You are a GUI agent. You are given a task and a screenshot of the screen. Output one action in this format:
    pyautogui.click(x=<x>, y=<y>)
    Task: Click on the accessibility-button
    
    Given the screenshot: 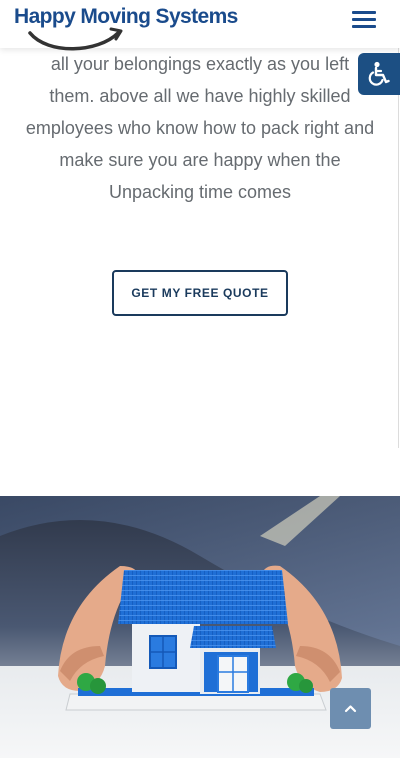 What is the action you would take?
    pyautogui.click(x=379, y=74)
    